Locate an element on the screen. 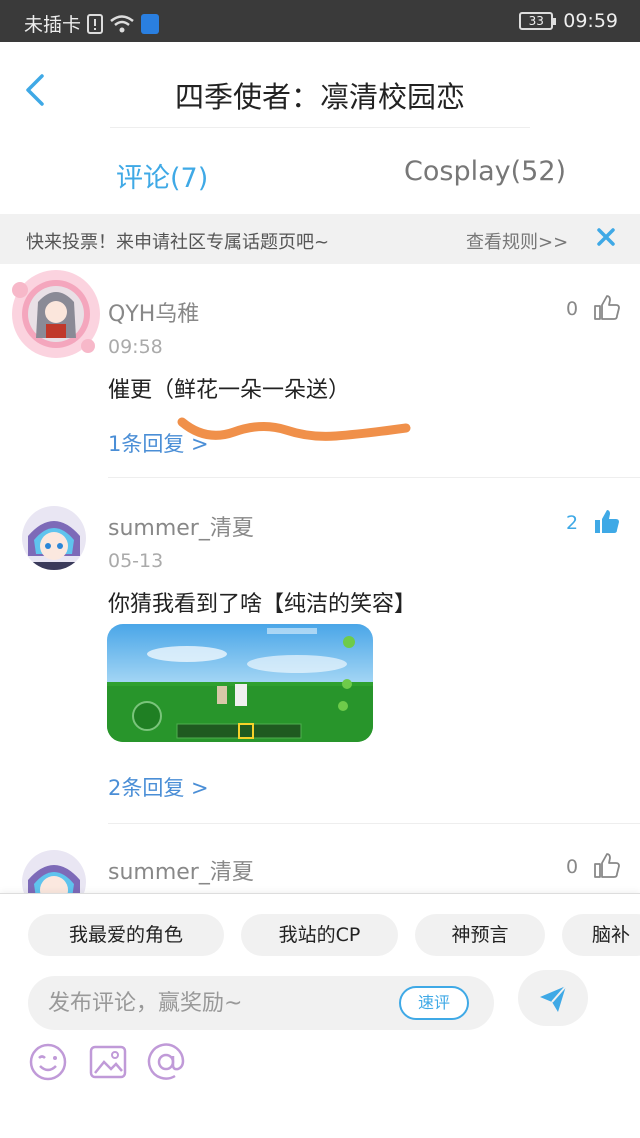 The width and height of the screenshot is (640, 1138). wifi-icon is located at coordinates (122, 23).